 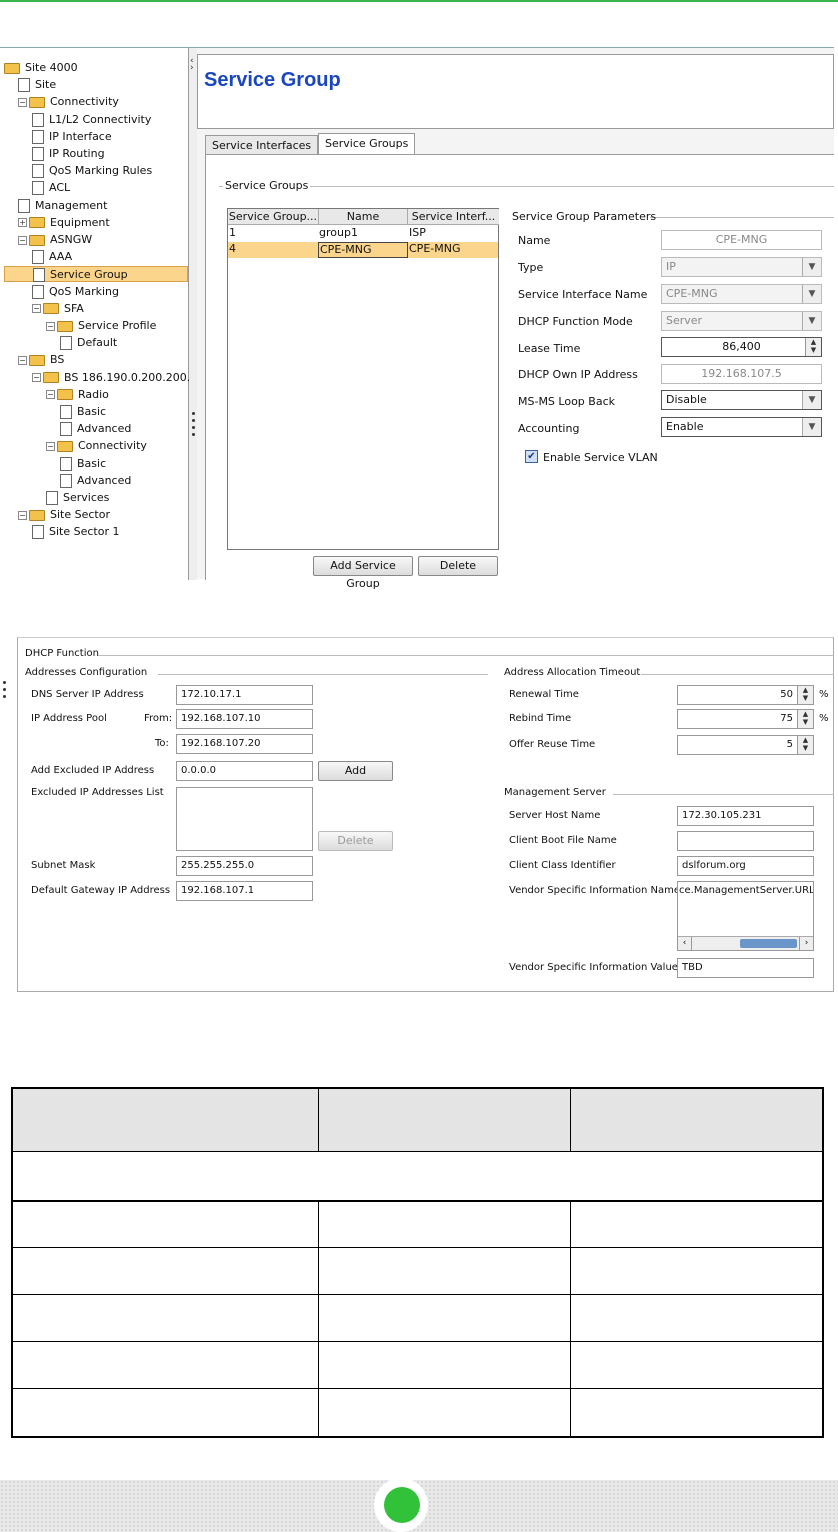 I want to click on tree-item-label: Site 4000, so click(x=51, y=67).